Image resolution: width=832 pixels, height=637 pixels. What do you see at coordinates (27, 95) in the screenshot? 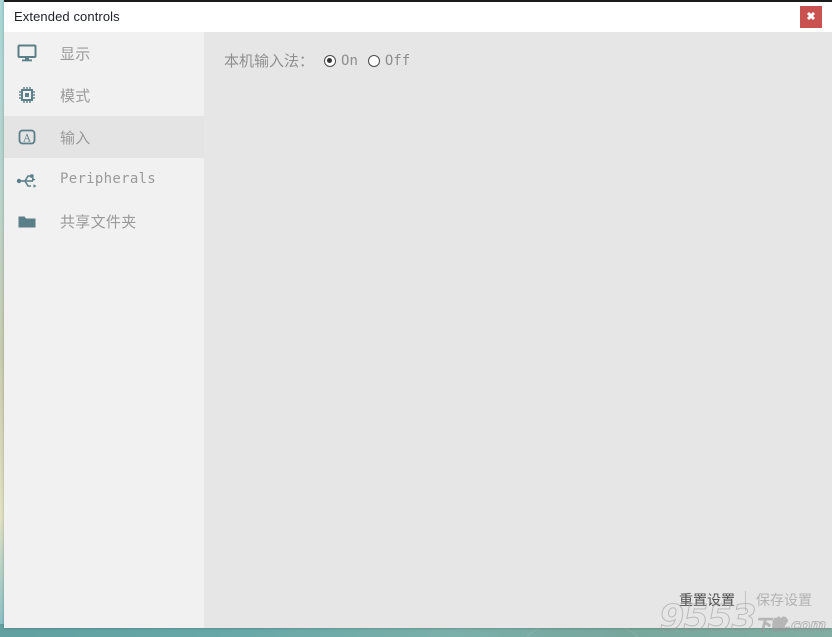
I see `cpu-chip-icon` at bounding box center [27, 95].